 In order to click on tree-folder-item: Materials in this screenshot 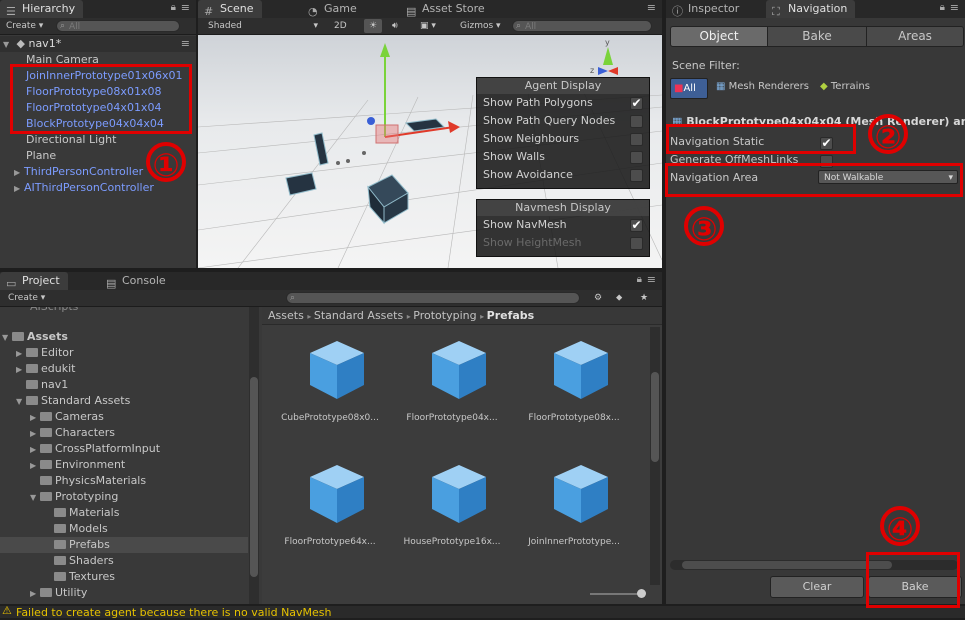, I will do `click(124, 513)`.